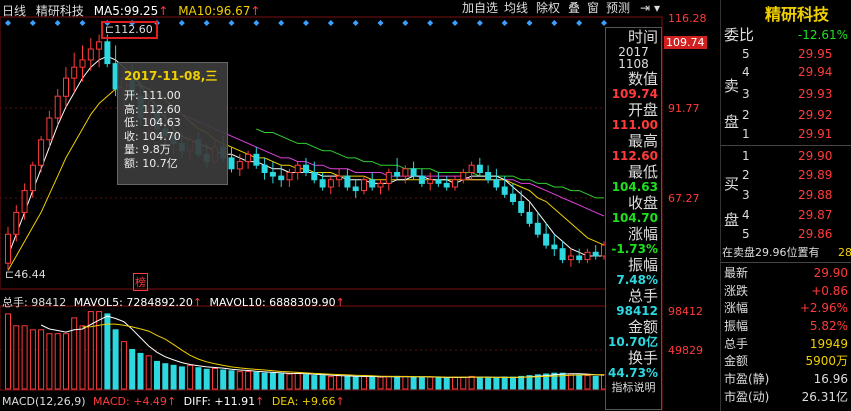 This screenshot has width=851, height=411. Describe the element at coordinates (516, 8) in the screenshot. I see `ma-button: 均线` at that location.